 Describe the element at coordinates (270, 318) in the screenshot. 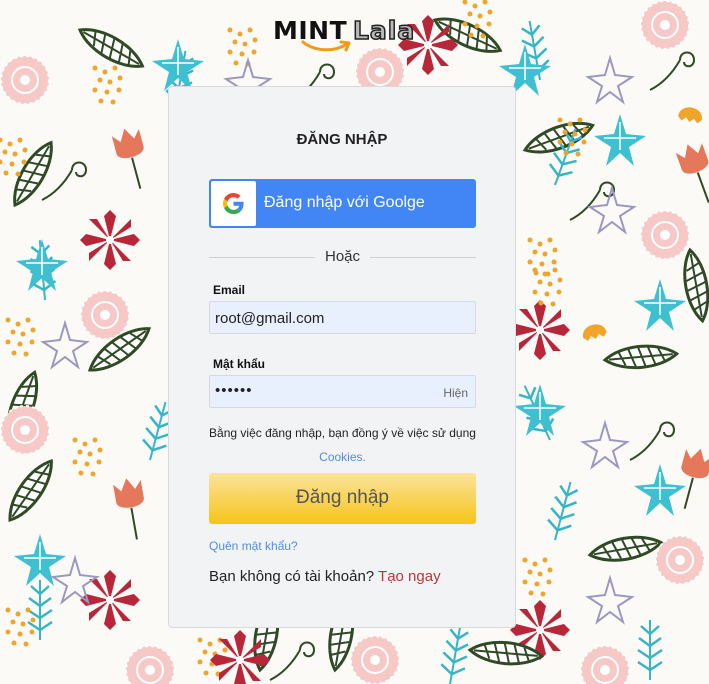

I see `email-field-value: root@gmail.com` at that location.